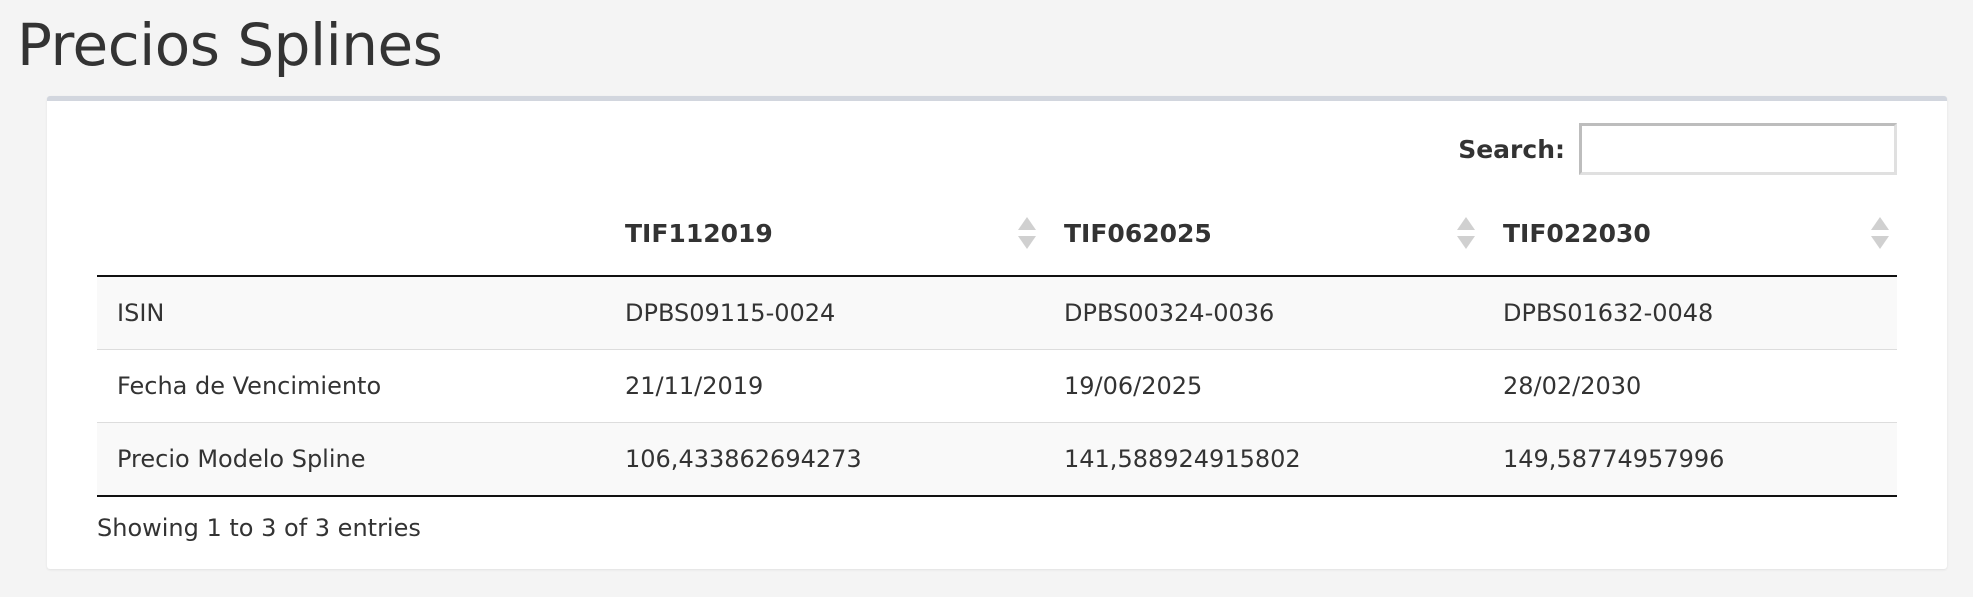  What do you see at coordinates (351, 234) in the screenshot?
I see `column-header-rowlabel` at bounding box center [351, 234].